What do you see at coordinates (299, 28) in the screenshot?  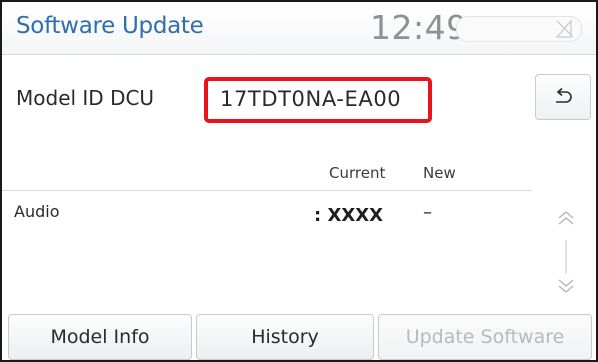 I see `header-bar: Software Update 12:49` at bounding box center [299, 28].